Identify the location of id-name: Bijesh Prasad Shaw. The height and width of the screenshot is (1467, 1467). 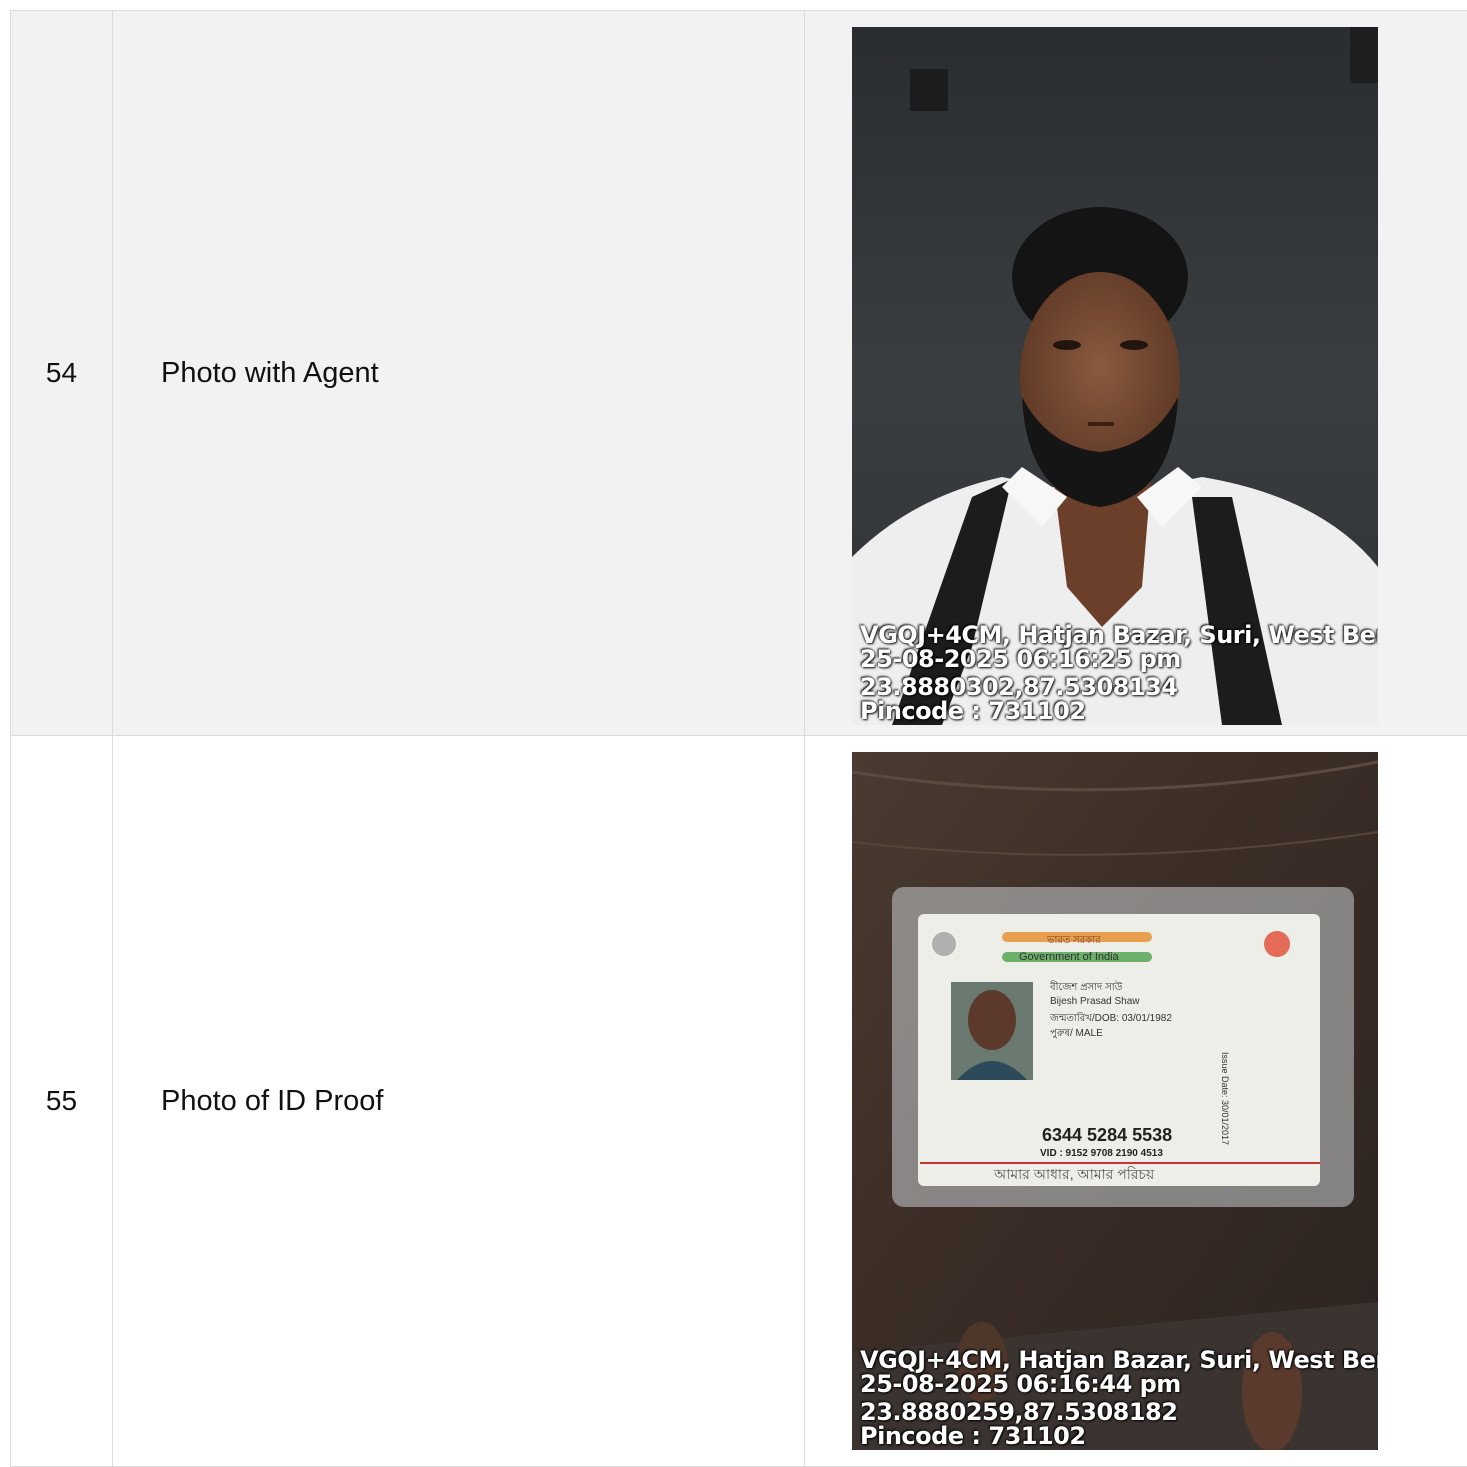
(1095, 1001).